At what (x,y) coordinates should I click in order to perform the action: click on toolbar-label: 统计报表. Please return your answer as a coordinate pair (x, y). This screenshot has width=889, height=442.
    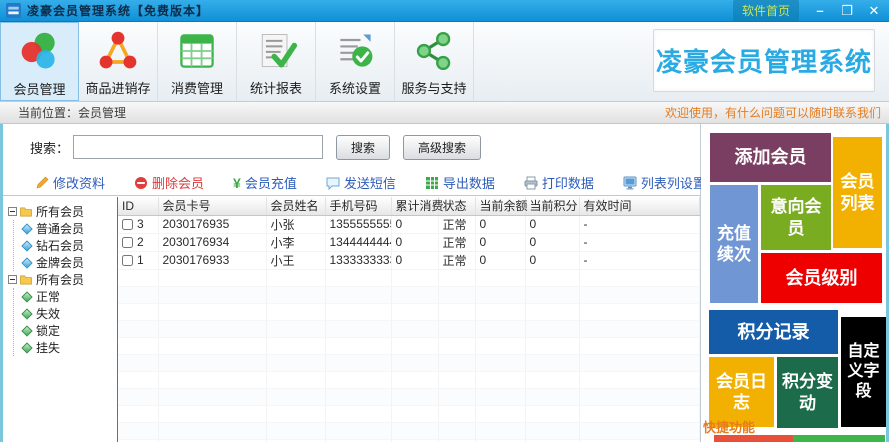
    Looking at the image, I should click on (275, 88).